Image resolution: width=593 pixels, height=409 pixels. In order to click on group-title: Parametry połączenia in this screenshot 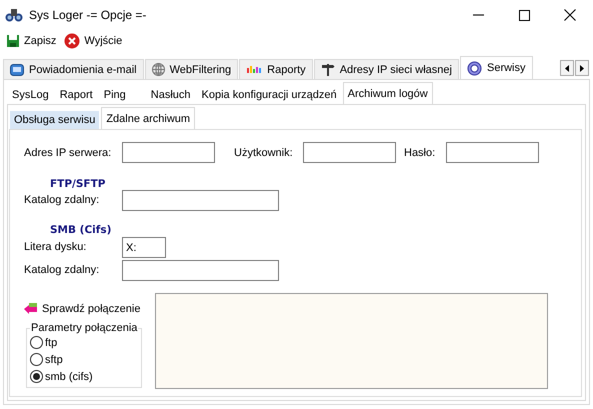, I will do `click(84, 328)`.